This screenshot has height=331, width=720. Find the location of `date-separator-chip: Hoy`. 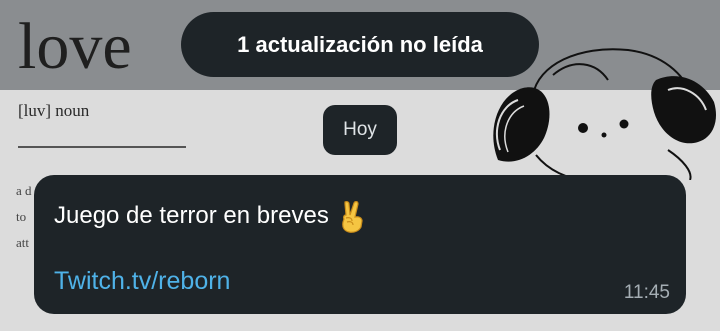

date-separator-chip: Hoy is located at coordinates (360, 130).